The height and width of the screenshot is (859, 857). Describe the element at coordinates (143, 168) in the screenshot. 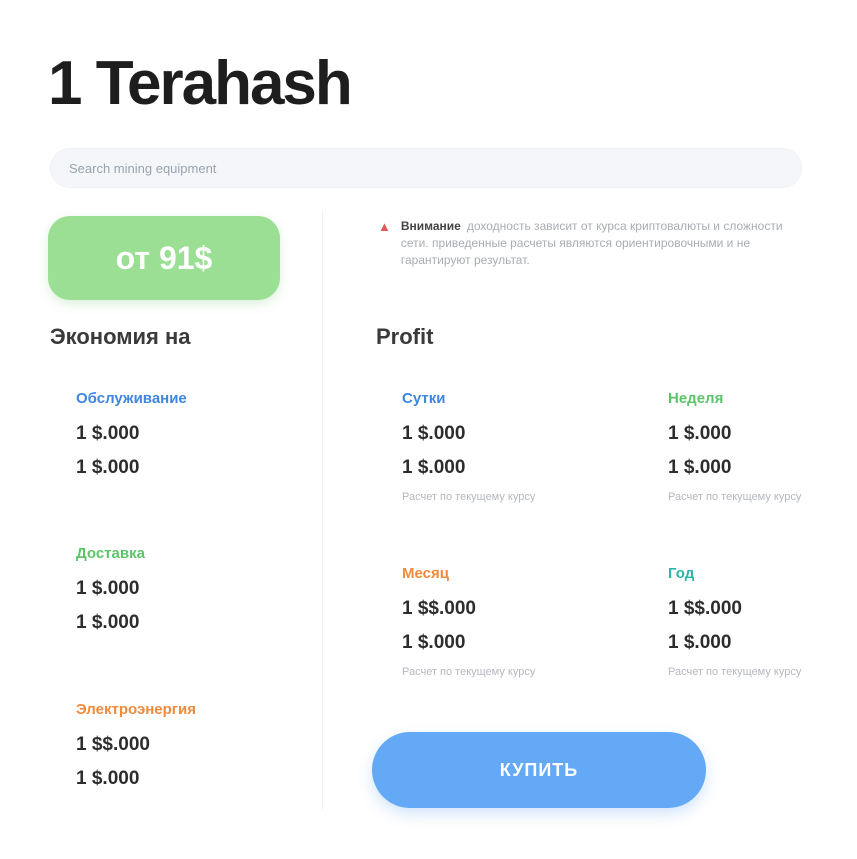

I see `search-placeholder: Search mining equipment` at that location.